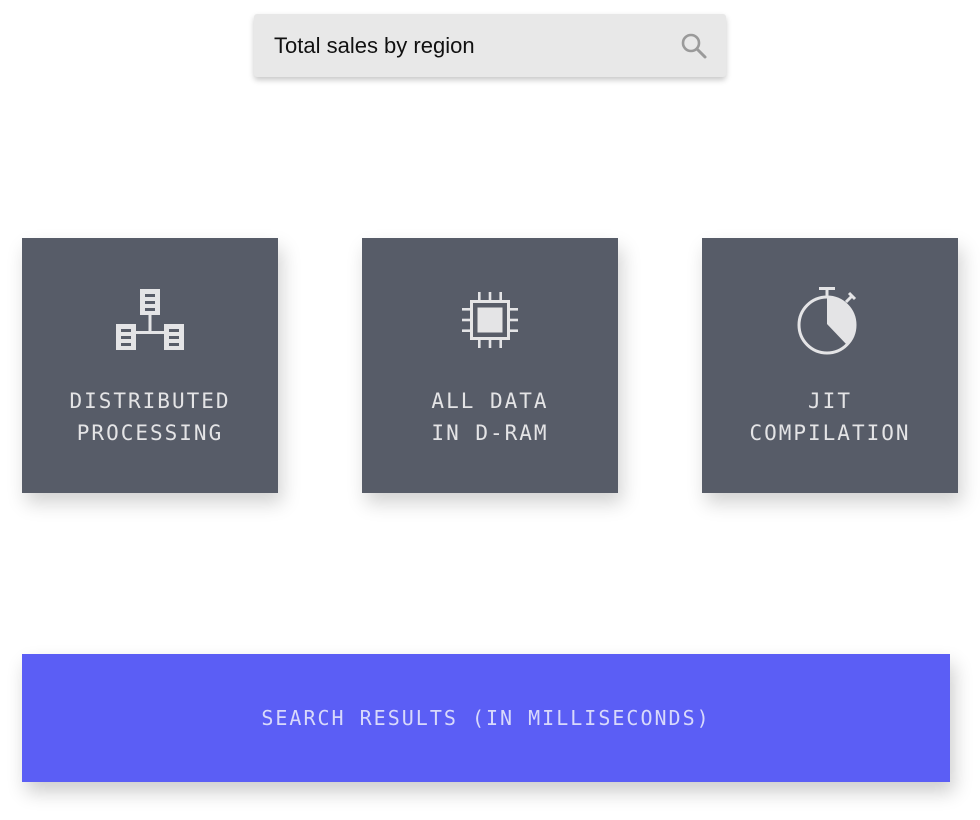 The image size is (980, 820). I want to click on feature-label: ALL DATA IN D-RAM, so click(490, 417).